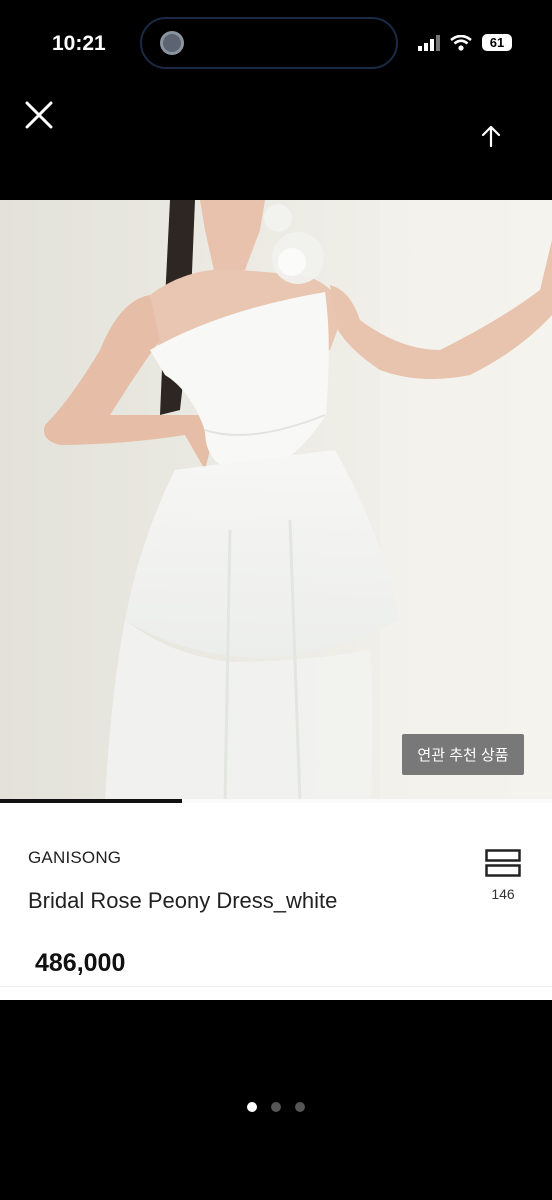 The height and width of the screenshot is (1200, 552). I want to click on divider, so click(276, 986).